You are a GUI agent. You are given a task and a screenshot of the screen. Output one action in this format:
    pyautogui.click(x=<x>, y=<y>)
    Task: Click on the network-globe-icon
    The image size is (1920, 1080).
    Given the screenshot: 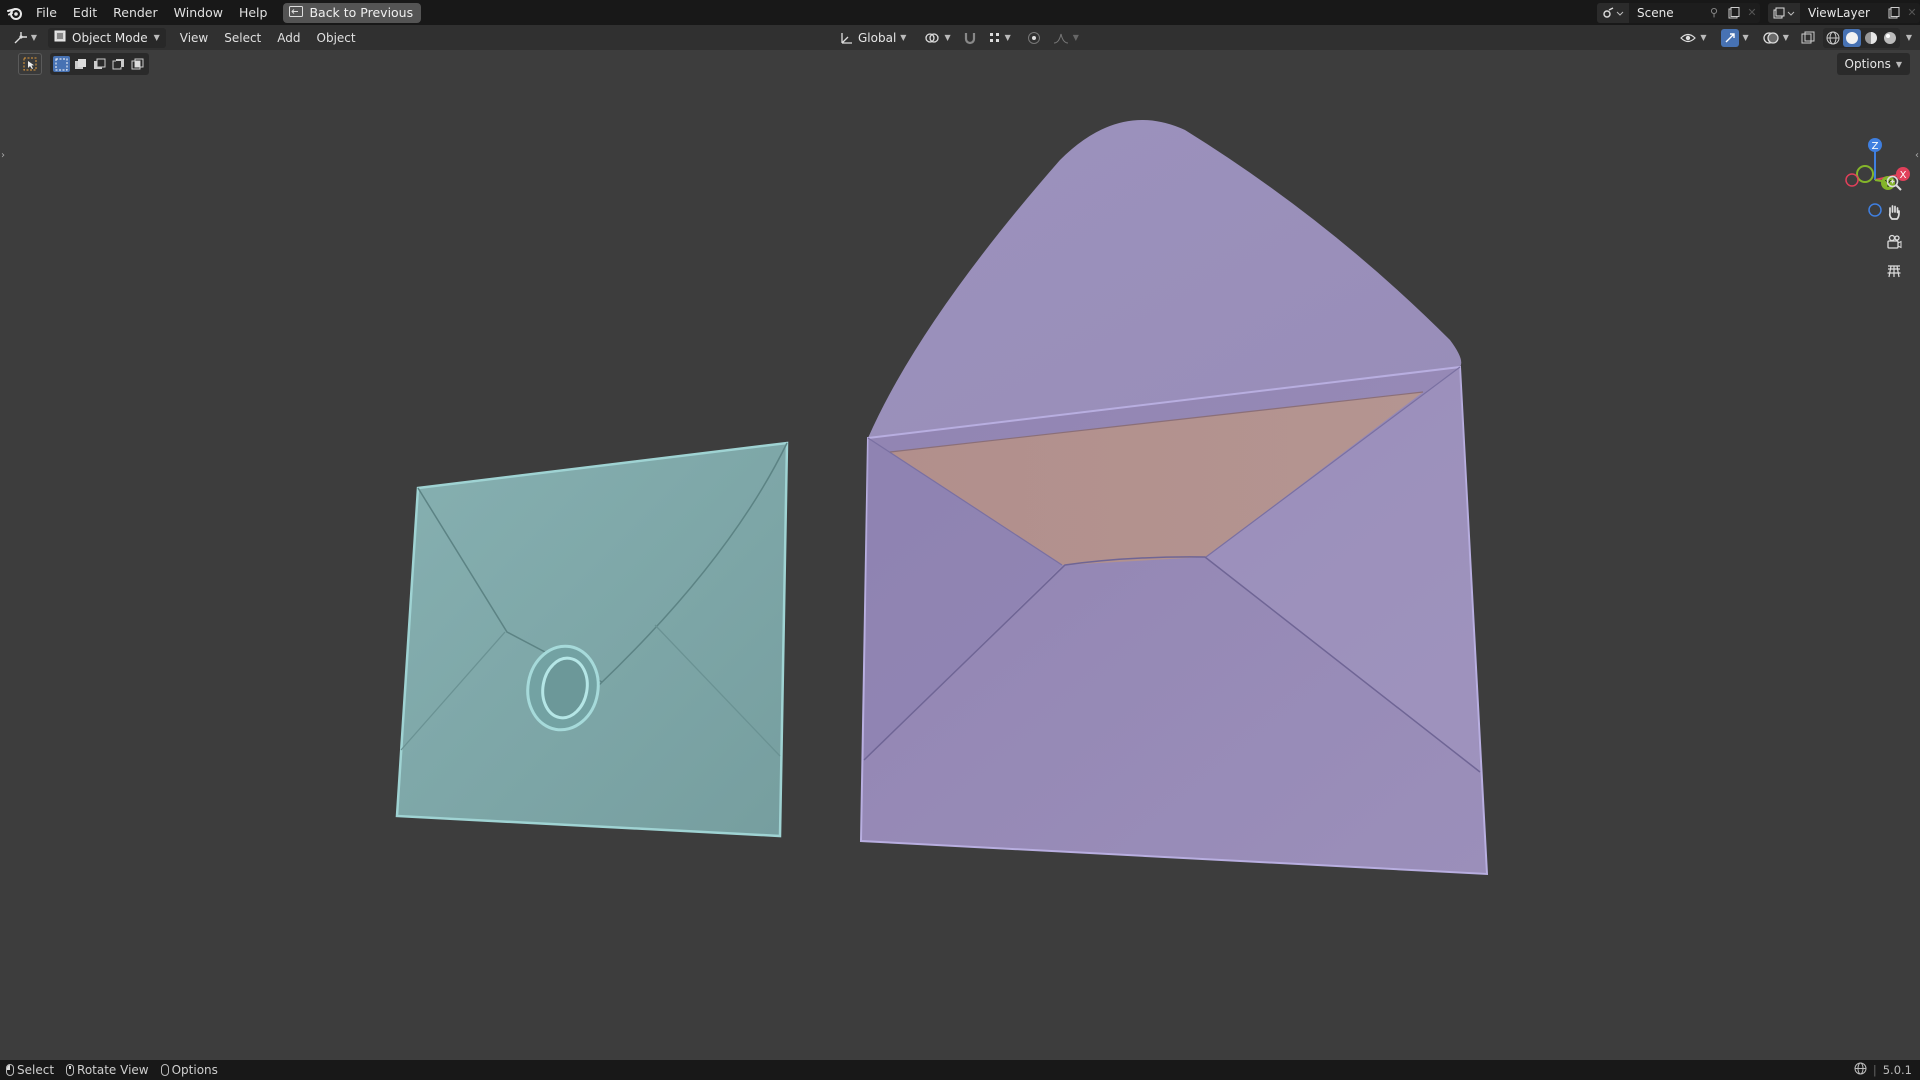 What is the action you would take?
    pyautogui.click(x=1860, y=1070)
    